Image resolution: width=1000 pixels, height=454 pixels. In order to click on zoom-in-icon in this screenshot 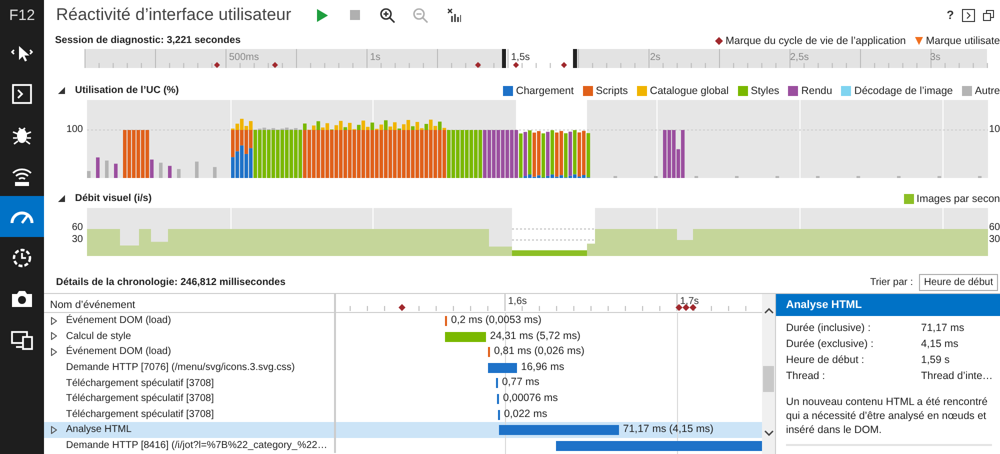, I will do `click(388, 15)`.